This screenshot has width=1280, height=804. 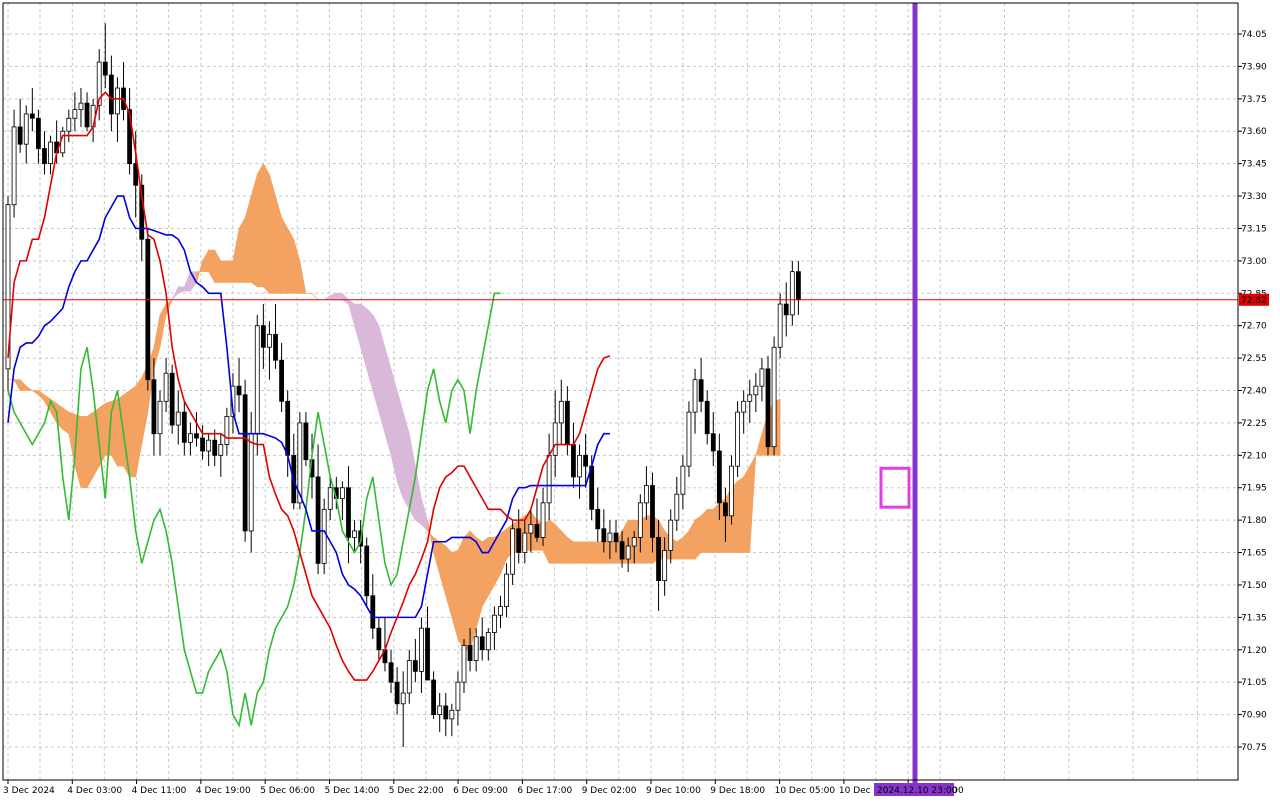 I want to click on y-tick-label: 72.40, so click(x=1254, y=392).